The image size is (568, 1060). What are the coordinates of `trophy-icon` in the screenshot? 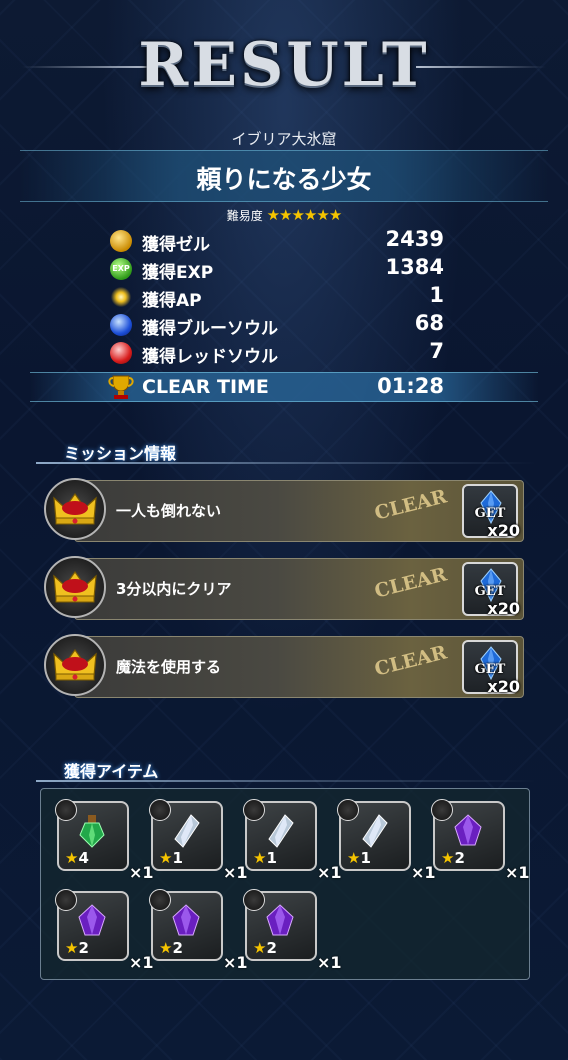 It's located at (121, 387).